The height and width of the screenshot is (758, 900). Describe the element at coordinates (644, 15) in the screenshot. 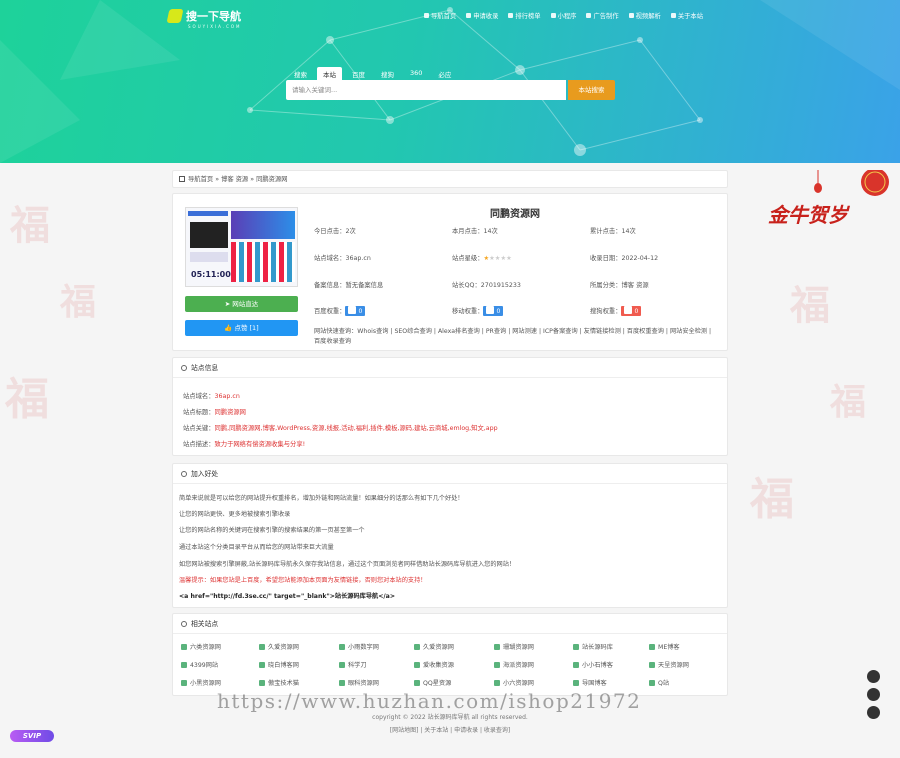

I see `nav-video: 视频解析` at that location.